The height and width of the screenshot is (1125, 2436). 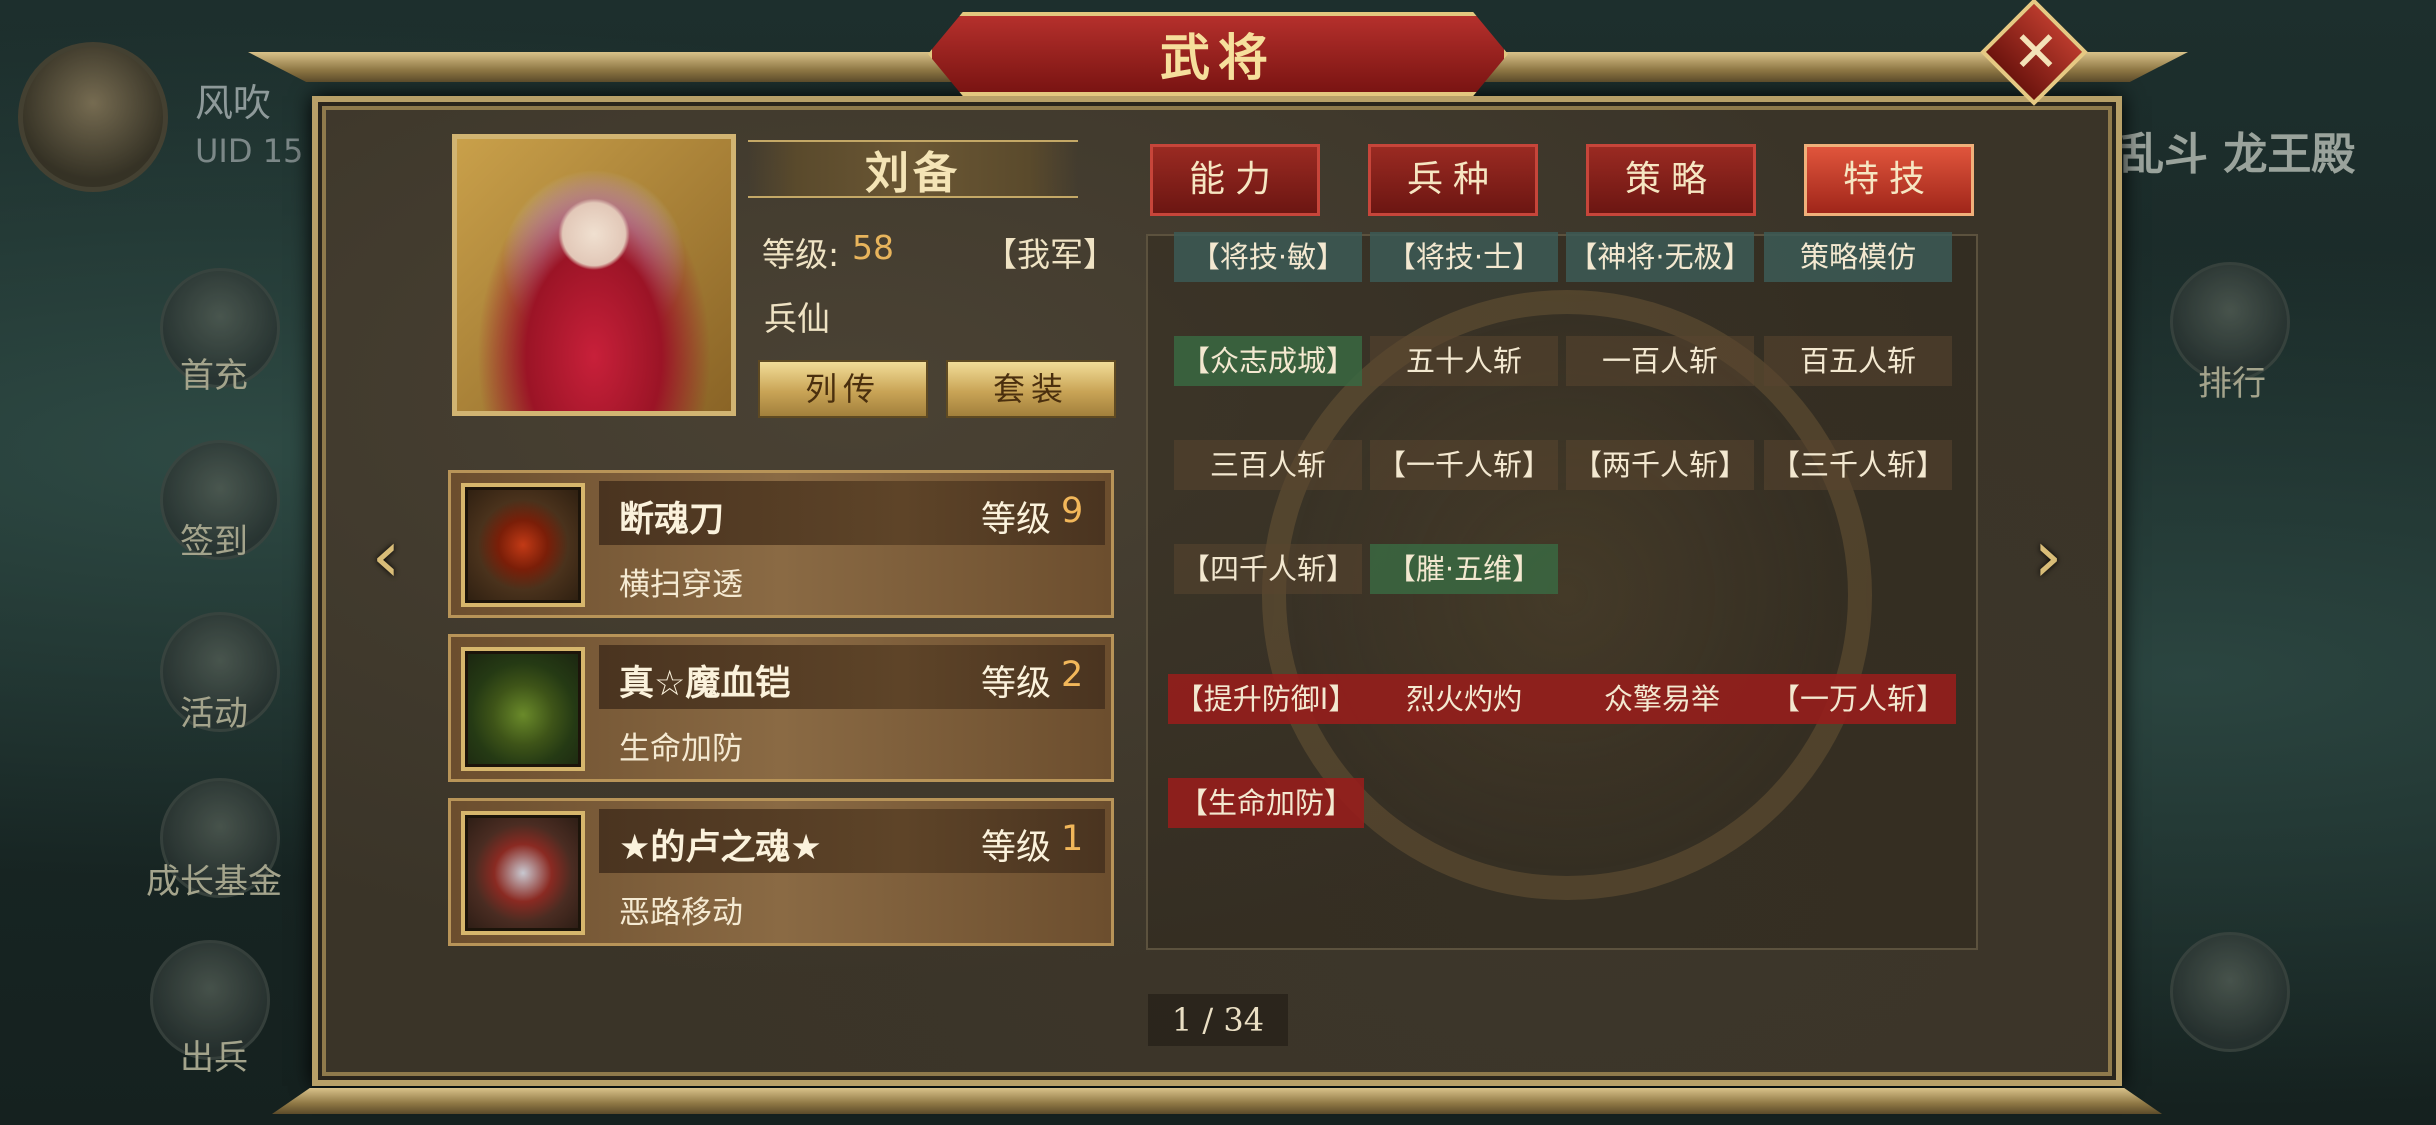 I want to click on skill-tag: 烈火灼灼, so click(x=1464, y=699).